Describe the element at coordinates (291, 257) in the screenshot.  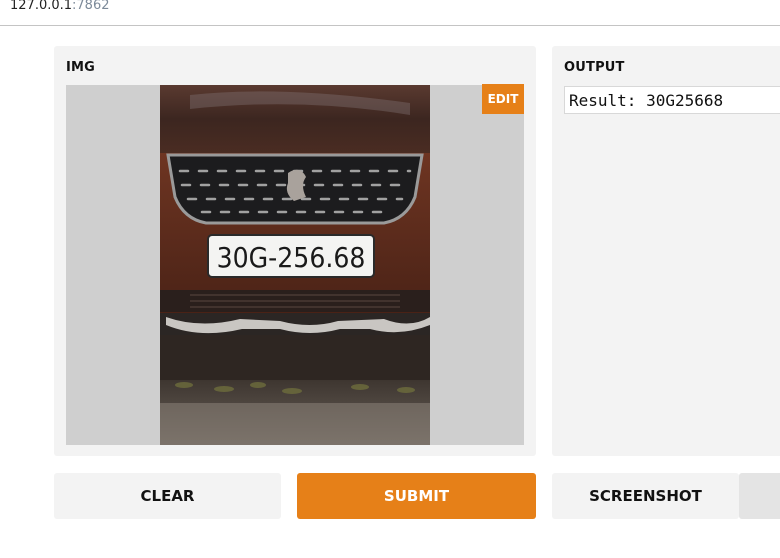
I see `plate-text: 30G-256.68` at that location.